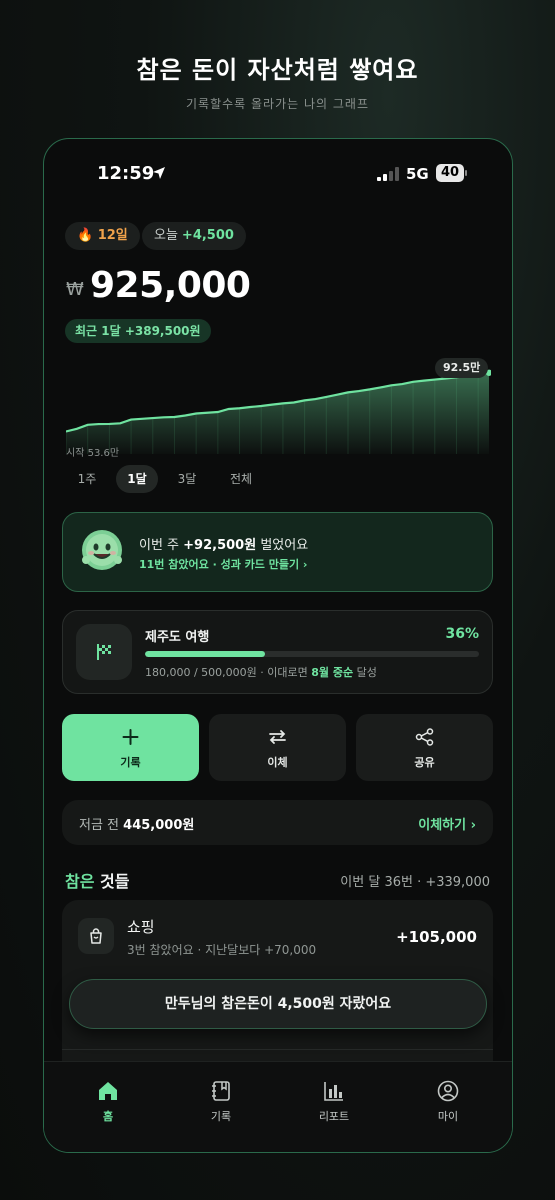  Describe the element at coordinates (80, 881) in the screenshot. I see `section-title-highlight: 참은` at that location.